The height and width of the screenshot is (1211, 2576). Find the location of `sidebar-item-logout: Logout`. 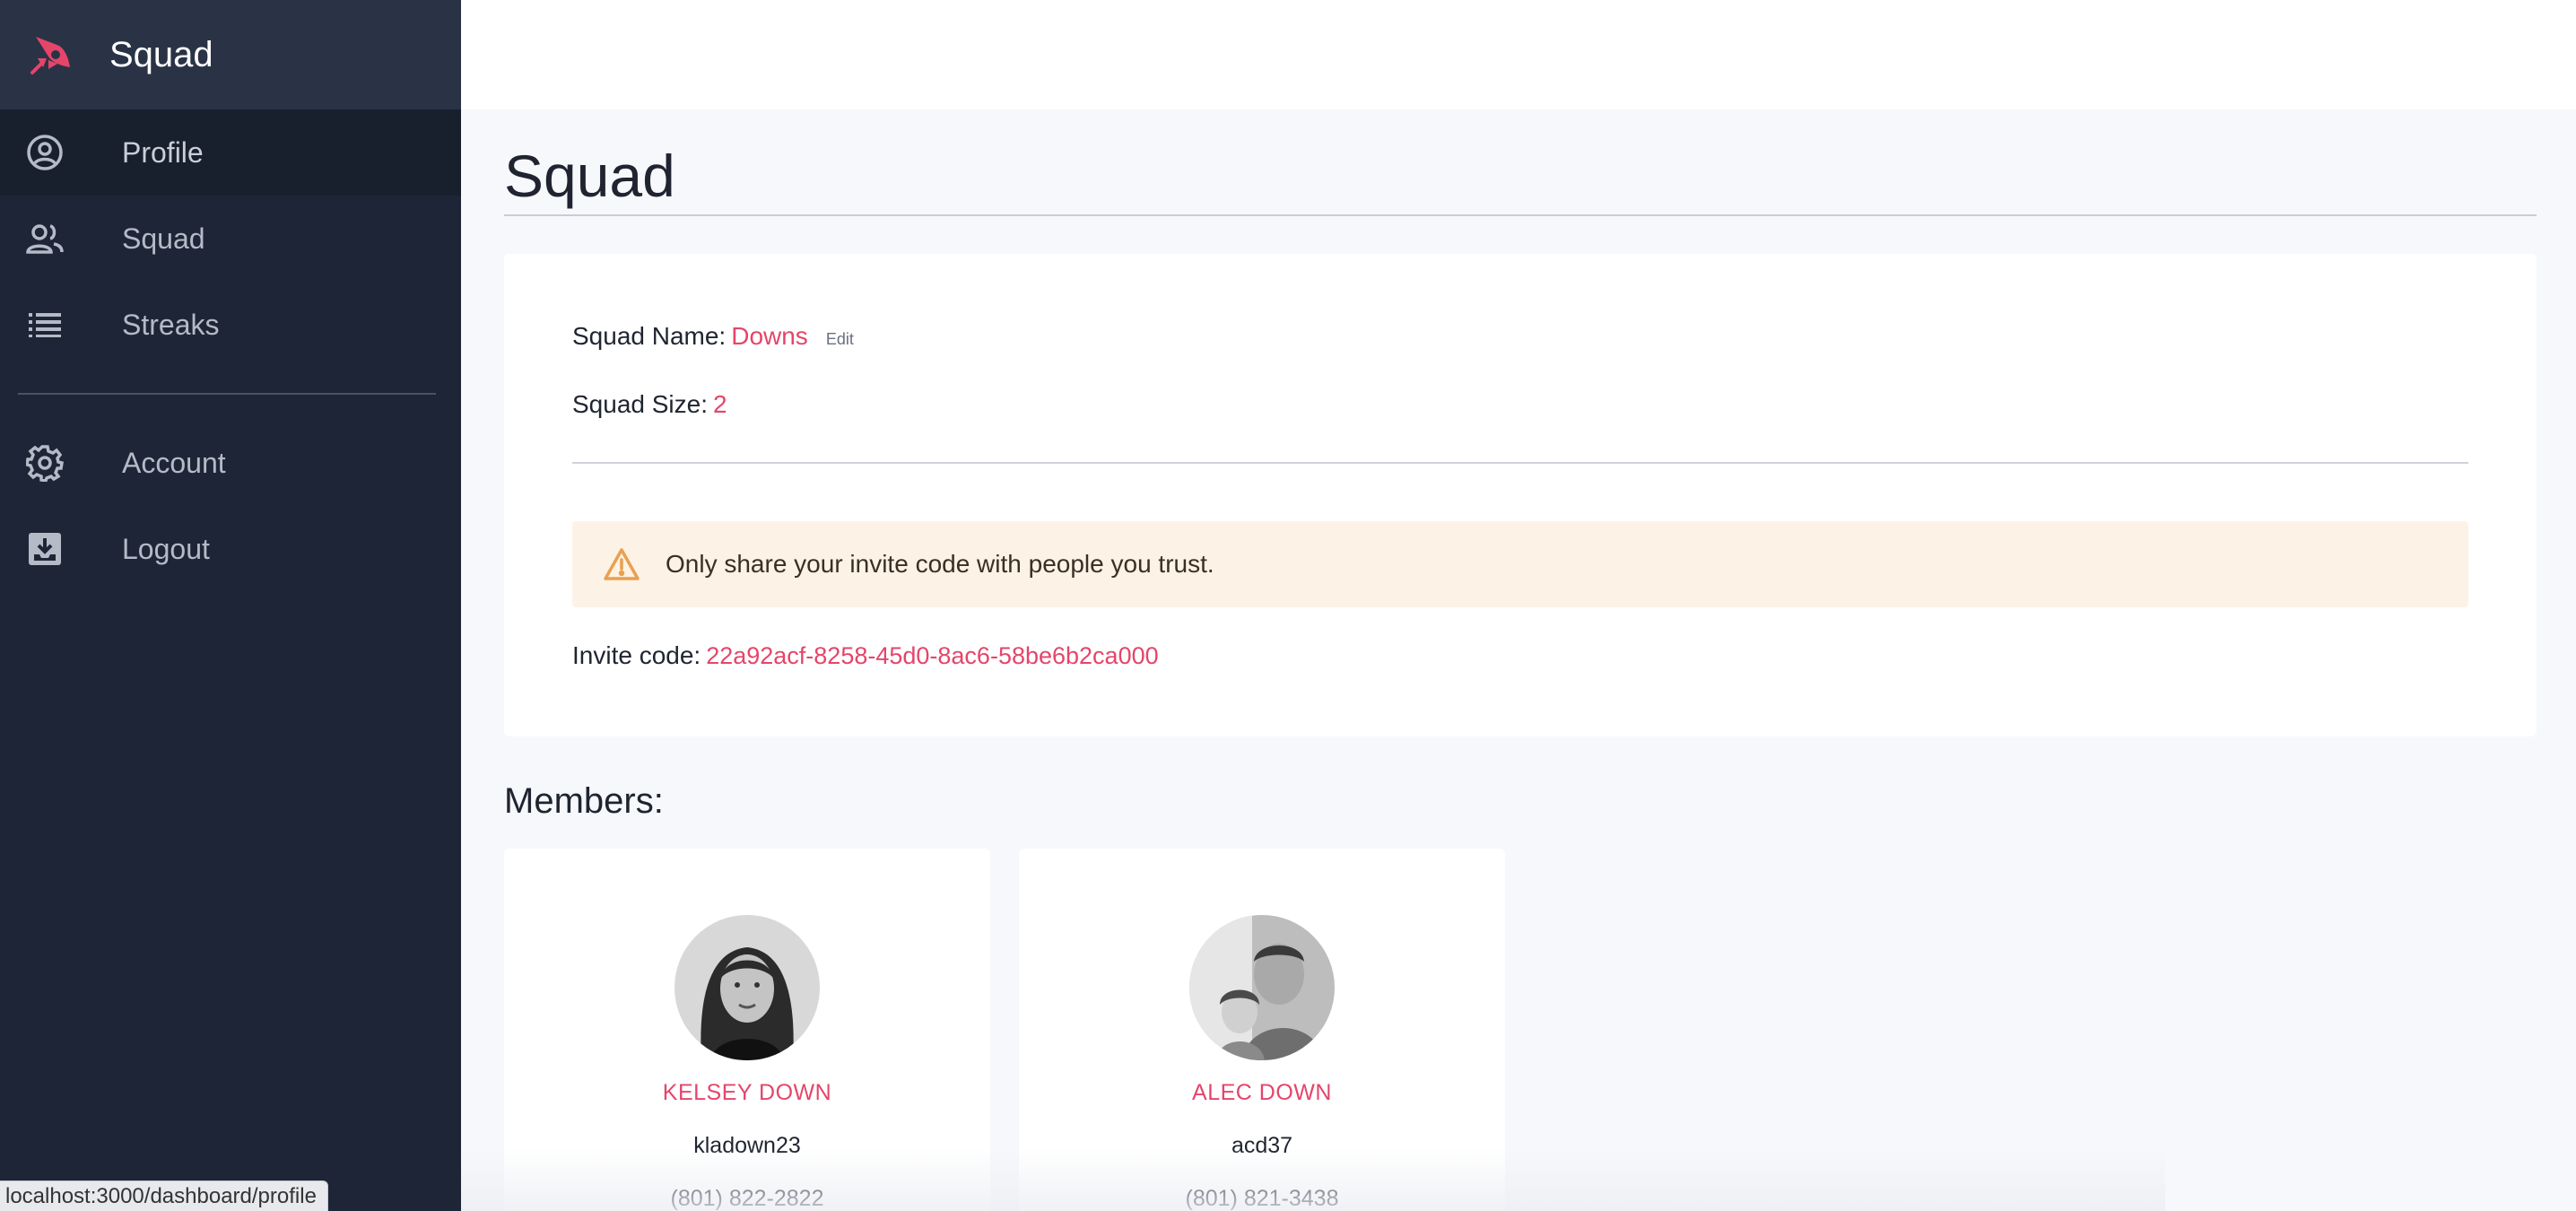

sidebar-item-logout: Logout is located at coordinates (230, 549).